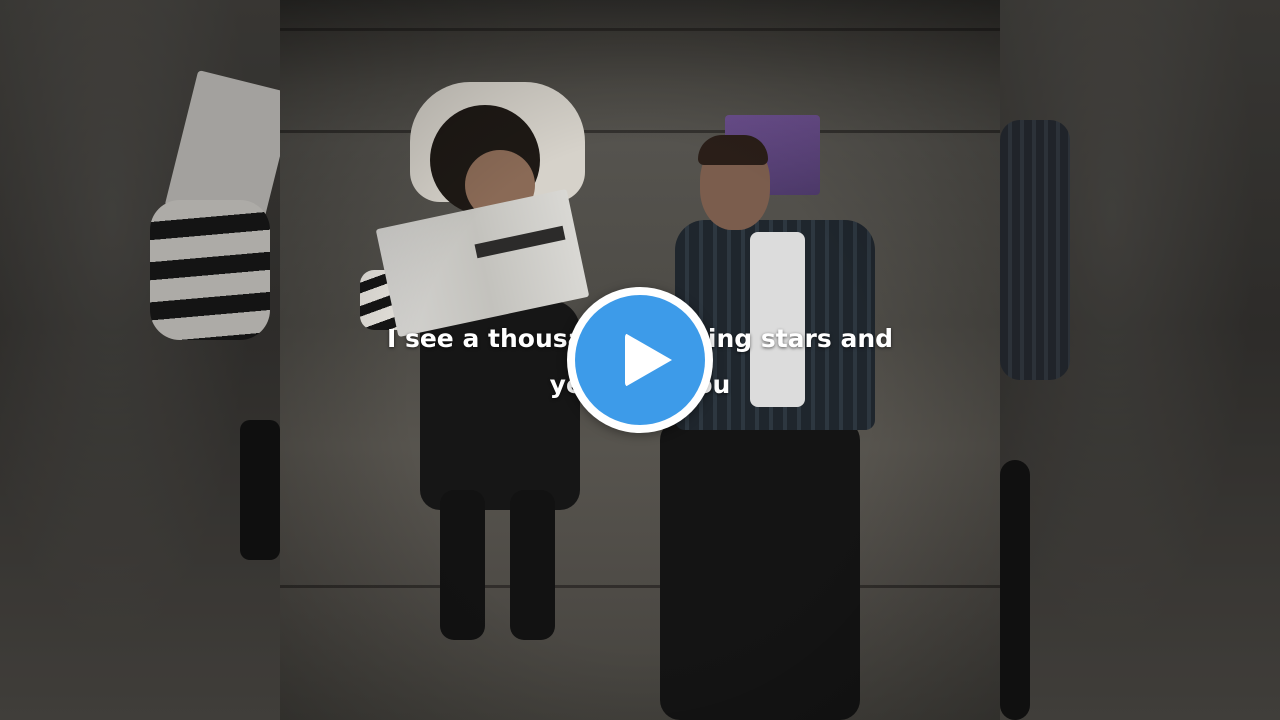 The width and height of the screenshot is (1280, 720). I want to click on play-icon, so click(648, 360).